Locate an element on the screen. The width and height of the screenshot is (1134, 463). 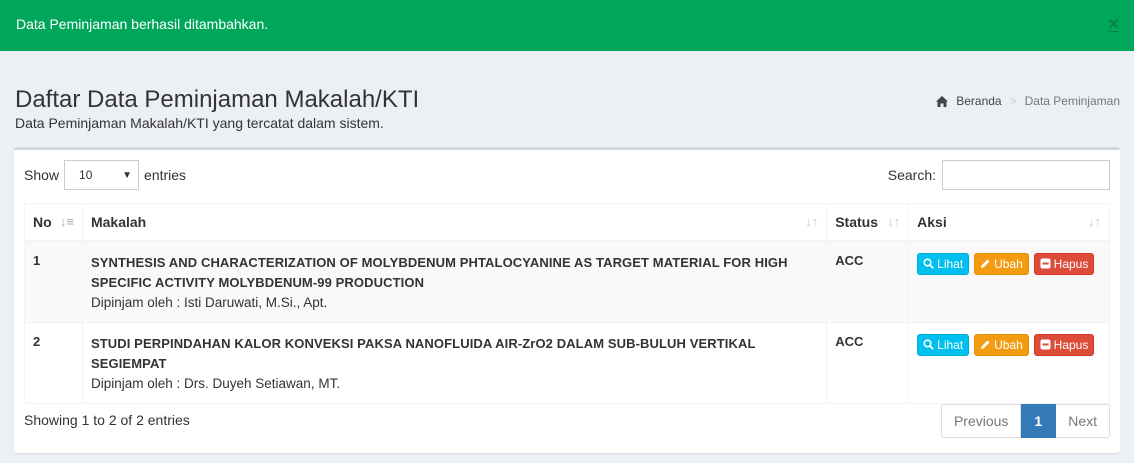
borrower-text: Dipinjam oleh : Drs. Duyeh Setiawan, MT. is located at coordinates (215, 383).